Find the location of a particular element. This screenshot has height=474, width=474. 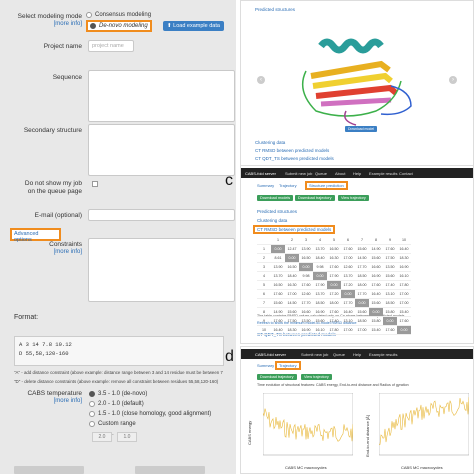

advanced-options-box: Advanced options is located at coordinates (35, 235).